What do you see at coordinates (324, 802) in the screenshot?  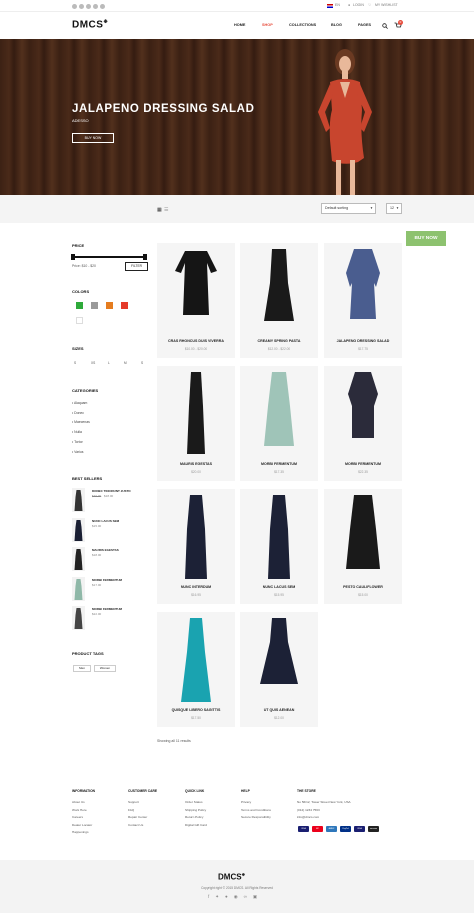 I see `footer-link: No 56/12, Tower Street New York, USA` at bounding box center [324, 802].